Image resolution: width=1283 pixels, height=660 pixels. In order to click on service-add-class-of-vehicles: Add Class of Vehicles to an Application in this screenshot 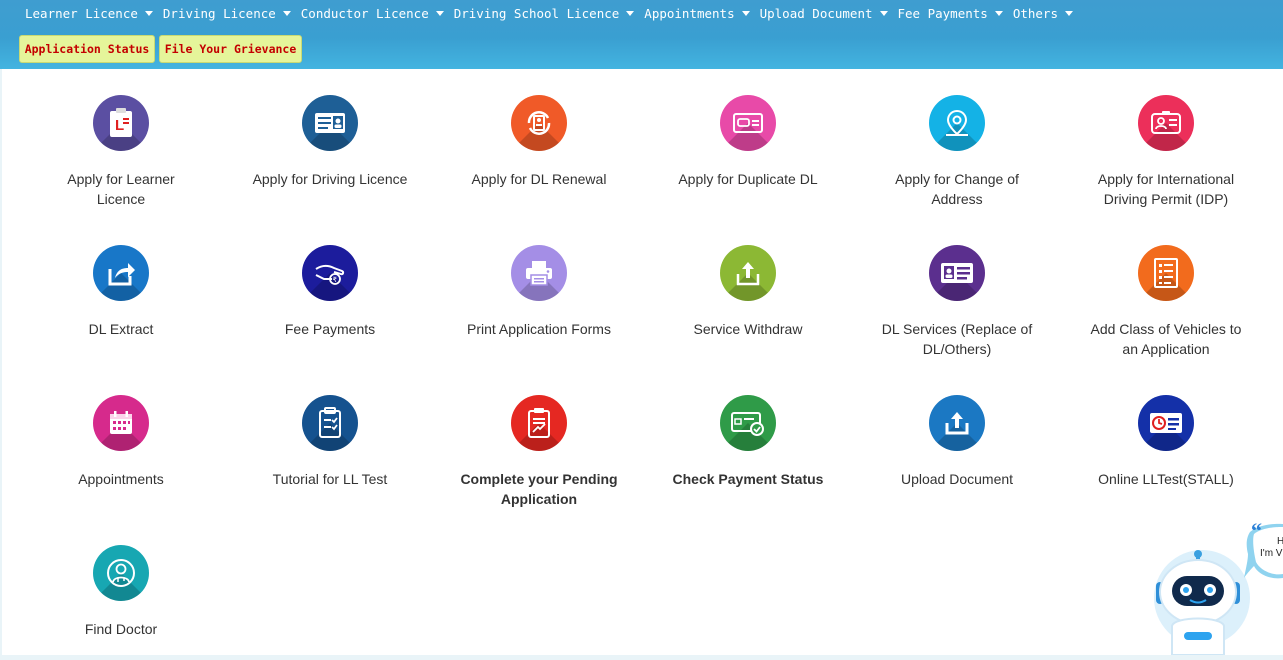, I will do `click(1166, 302)`.